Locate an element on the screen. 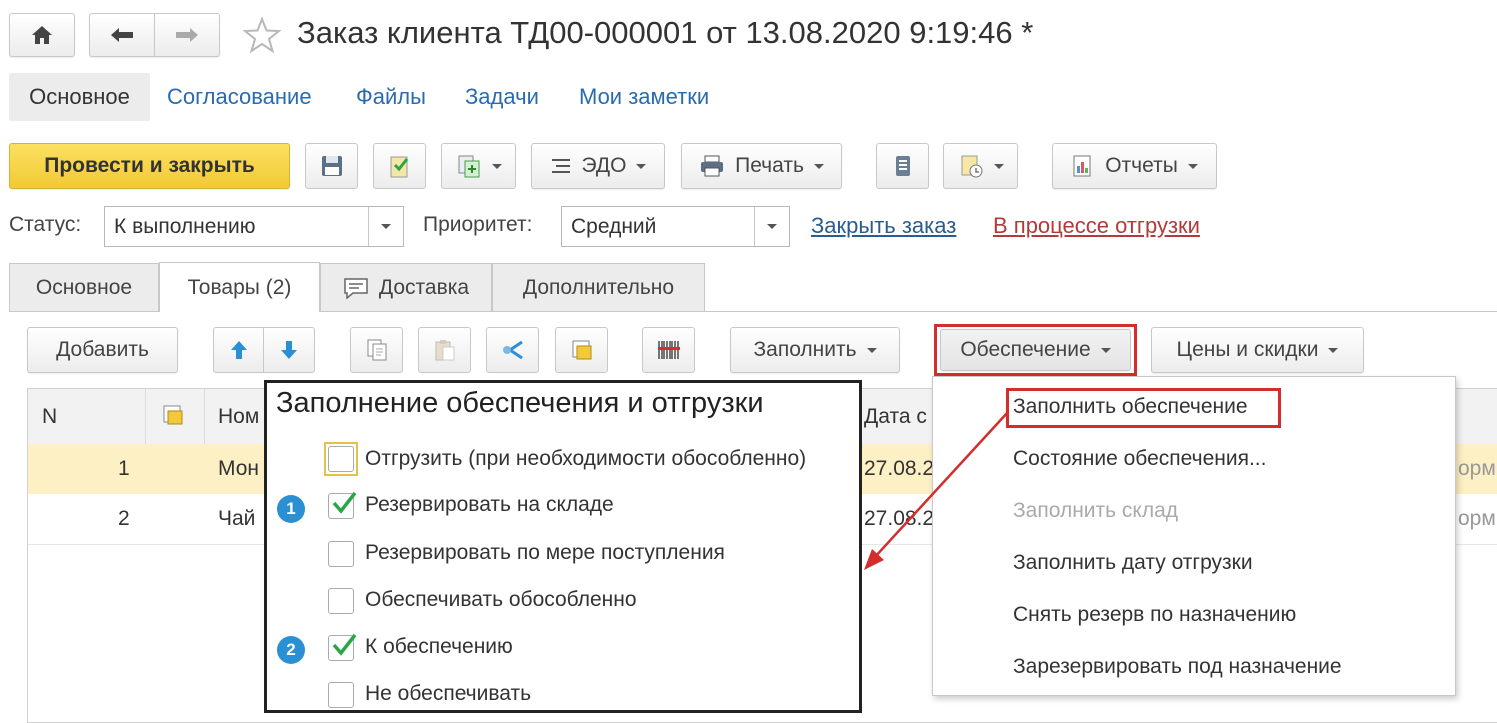 Image resolution: width=1497 pixels, height=723 pixels. badge-1: 1 is located at coordinates (291, 509).